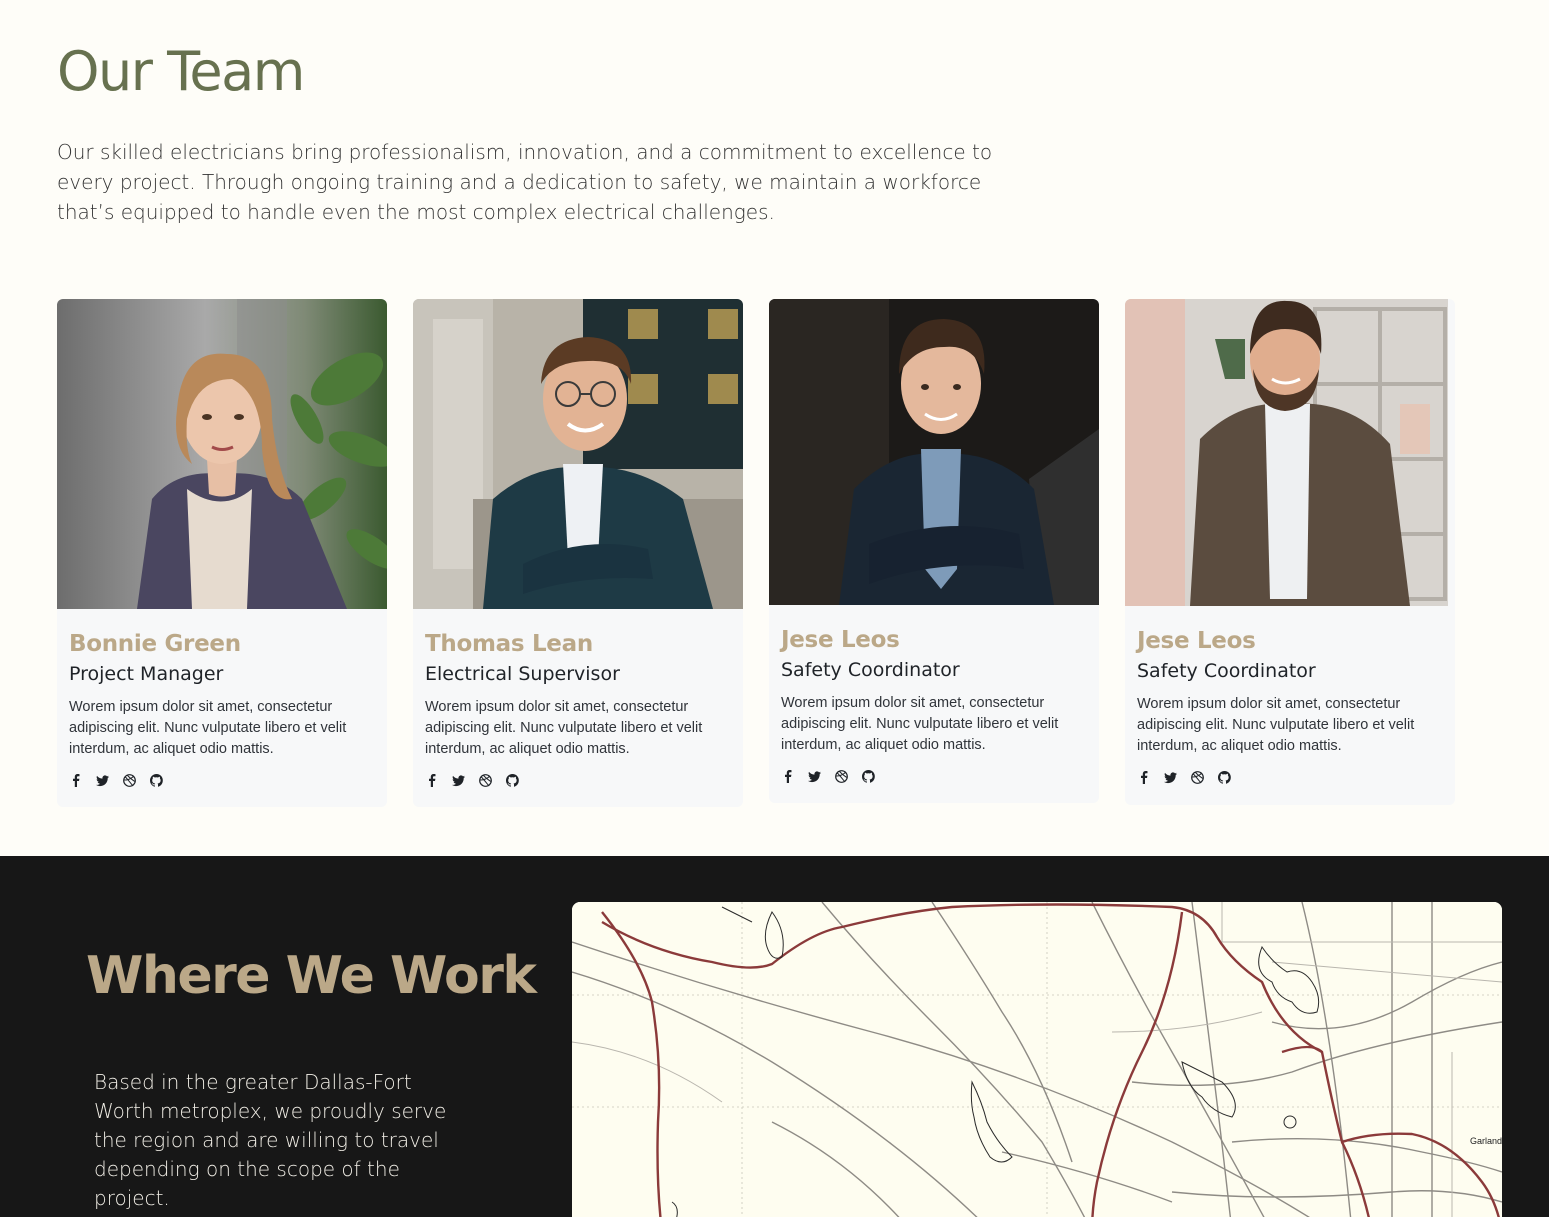  I want to click on member-role: Project Manager, so click(146, 674).